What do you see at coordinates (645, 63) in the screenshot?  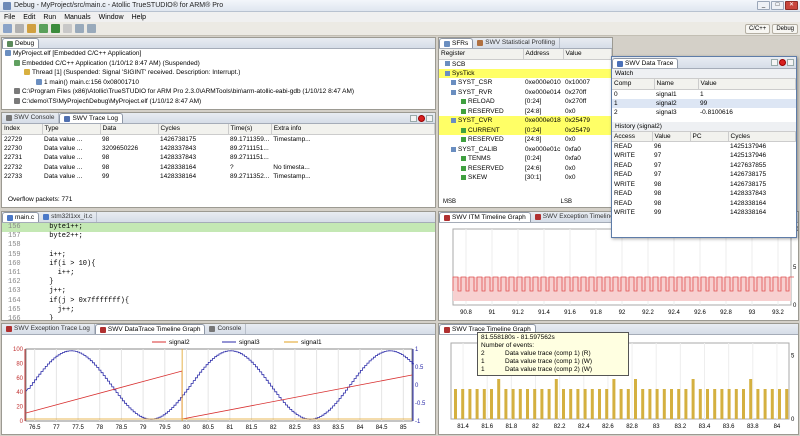 I see `tab-swv-data-trace: SWV Data Trace` at bounding box center [645, 63].